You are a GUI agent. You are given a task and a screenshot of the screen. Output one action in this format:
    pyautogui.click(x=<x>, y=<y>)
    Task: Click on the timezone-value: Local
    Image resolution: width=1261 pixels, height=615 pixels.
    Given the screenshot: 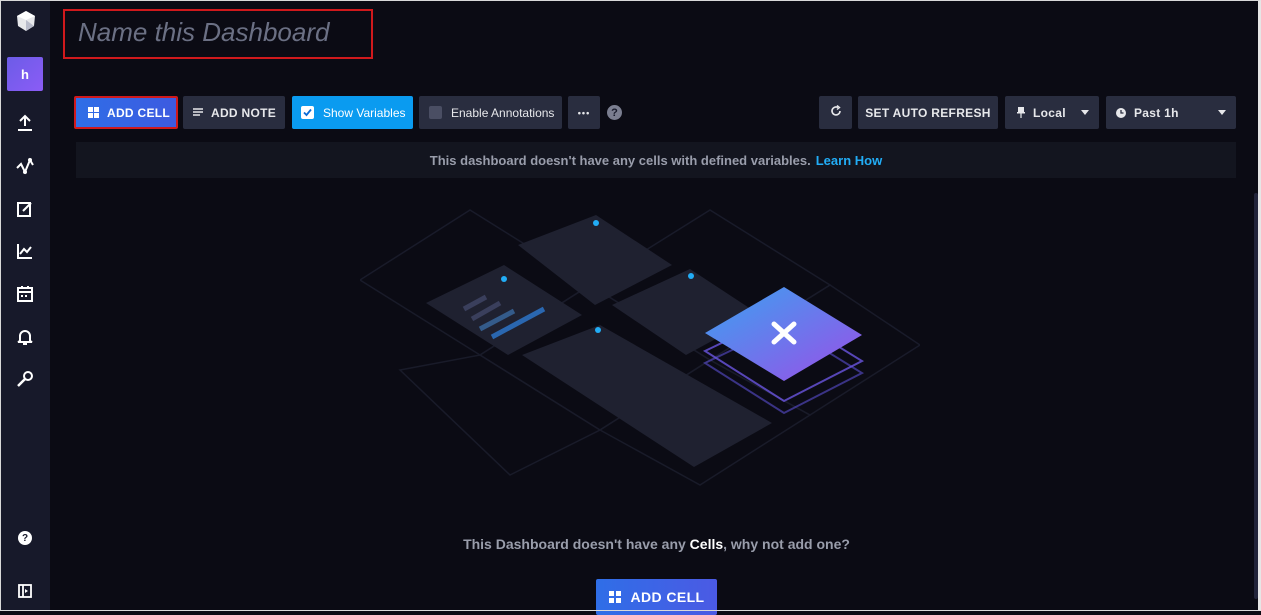 What is the action you would take?
    pyautogui.click(x=1049, y=112)
    